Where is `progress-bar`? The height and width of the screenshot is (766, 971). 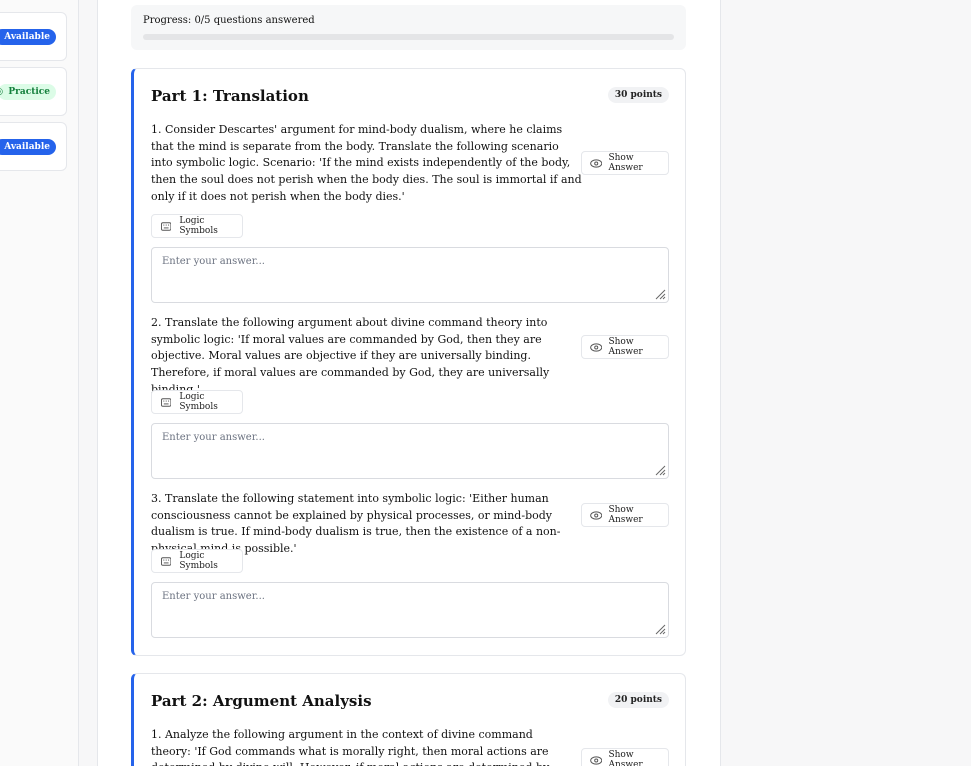 progress-bar is located at coordinates (408, 37).